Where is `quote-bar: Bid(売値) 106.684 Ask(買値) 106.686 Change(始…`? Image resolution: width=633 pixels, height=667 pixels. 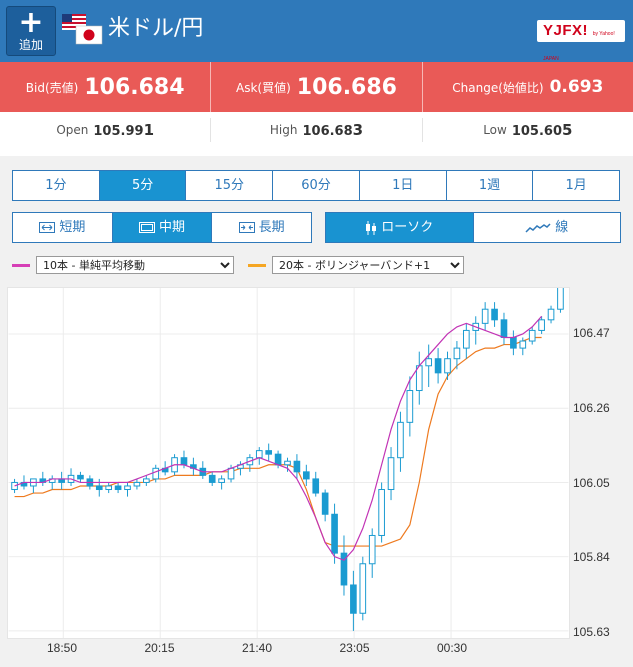 quote-bar: Bid(売値) 106.684 Ask(買値) 106.686 Change(始… is located at coordinates (316, 87).